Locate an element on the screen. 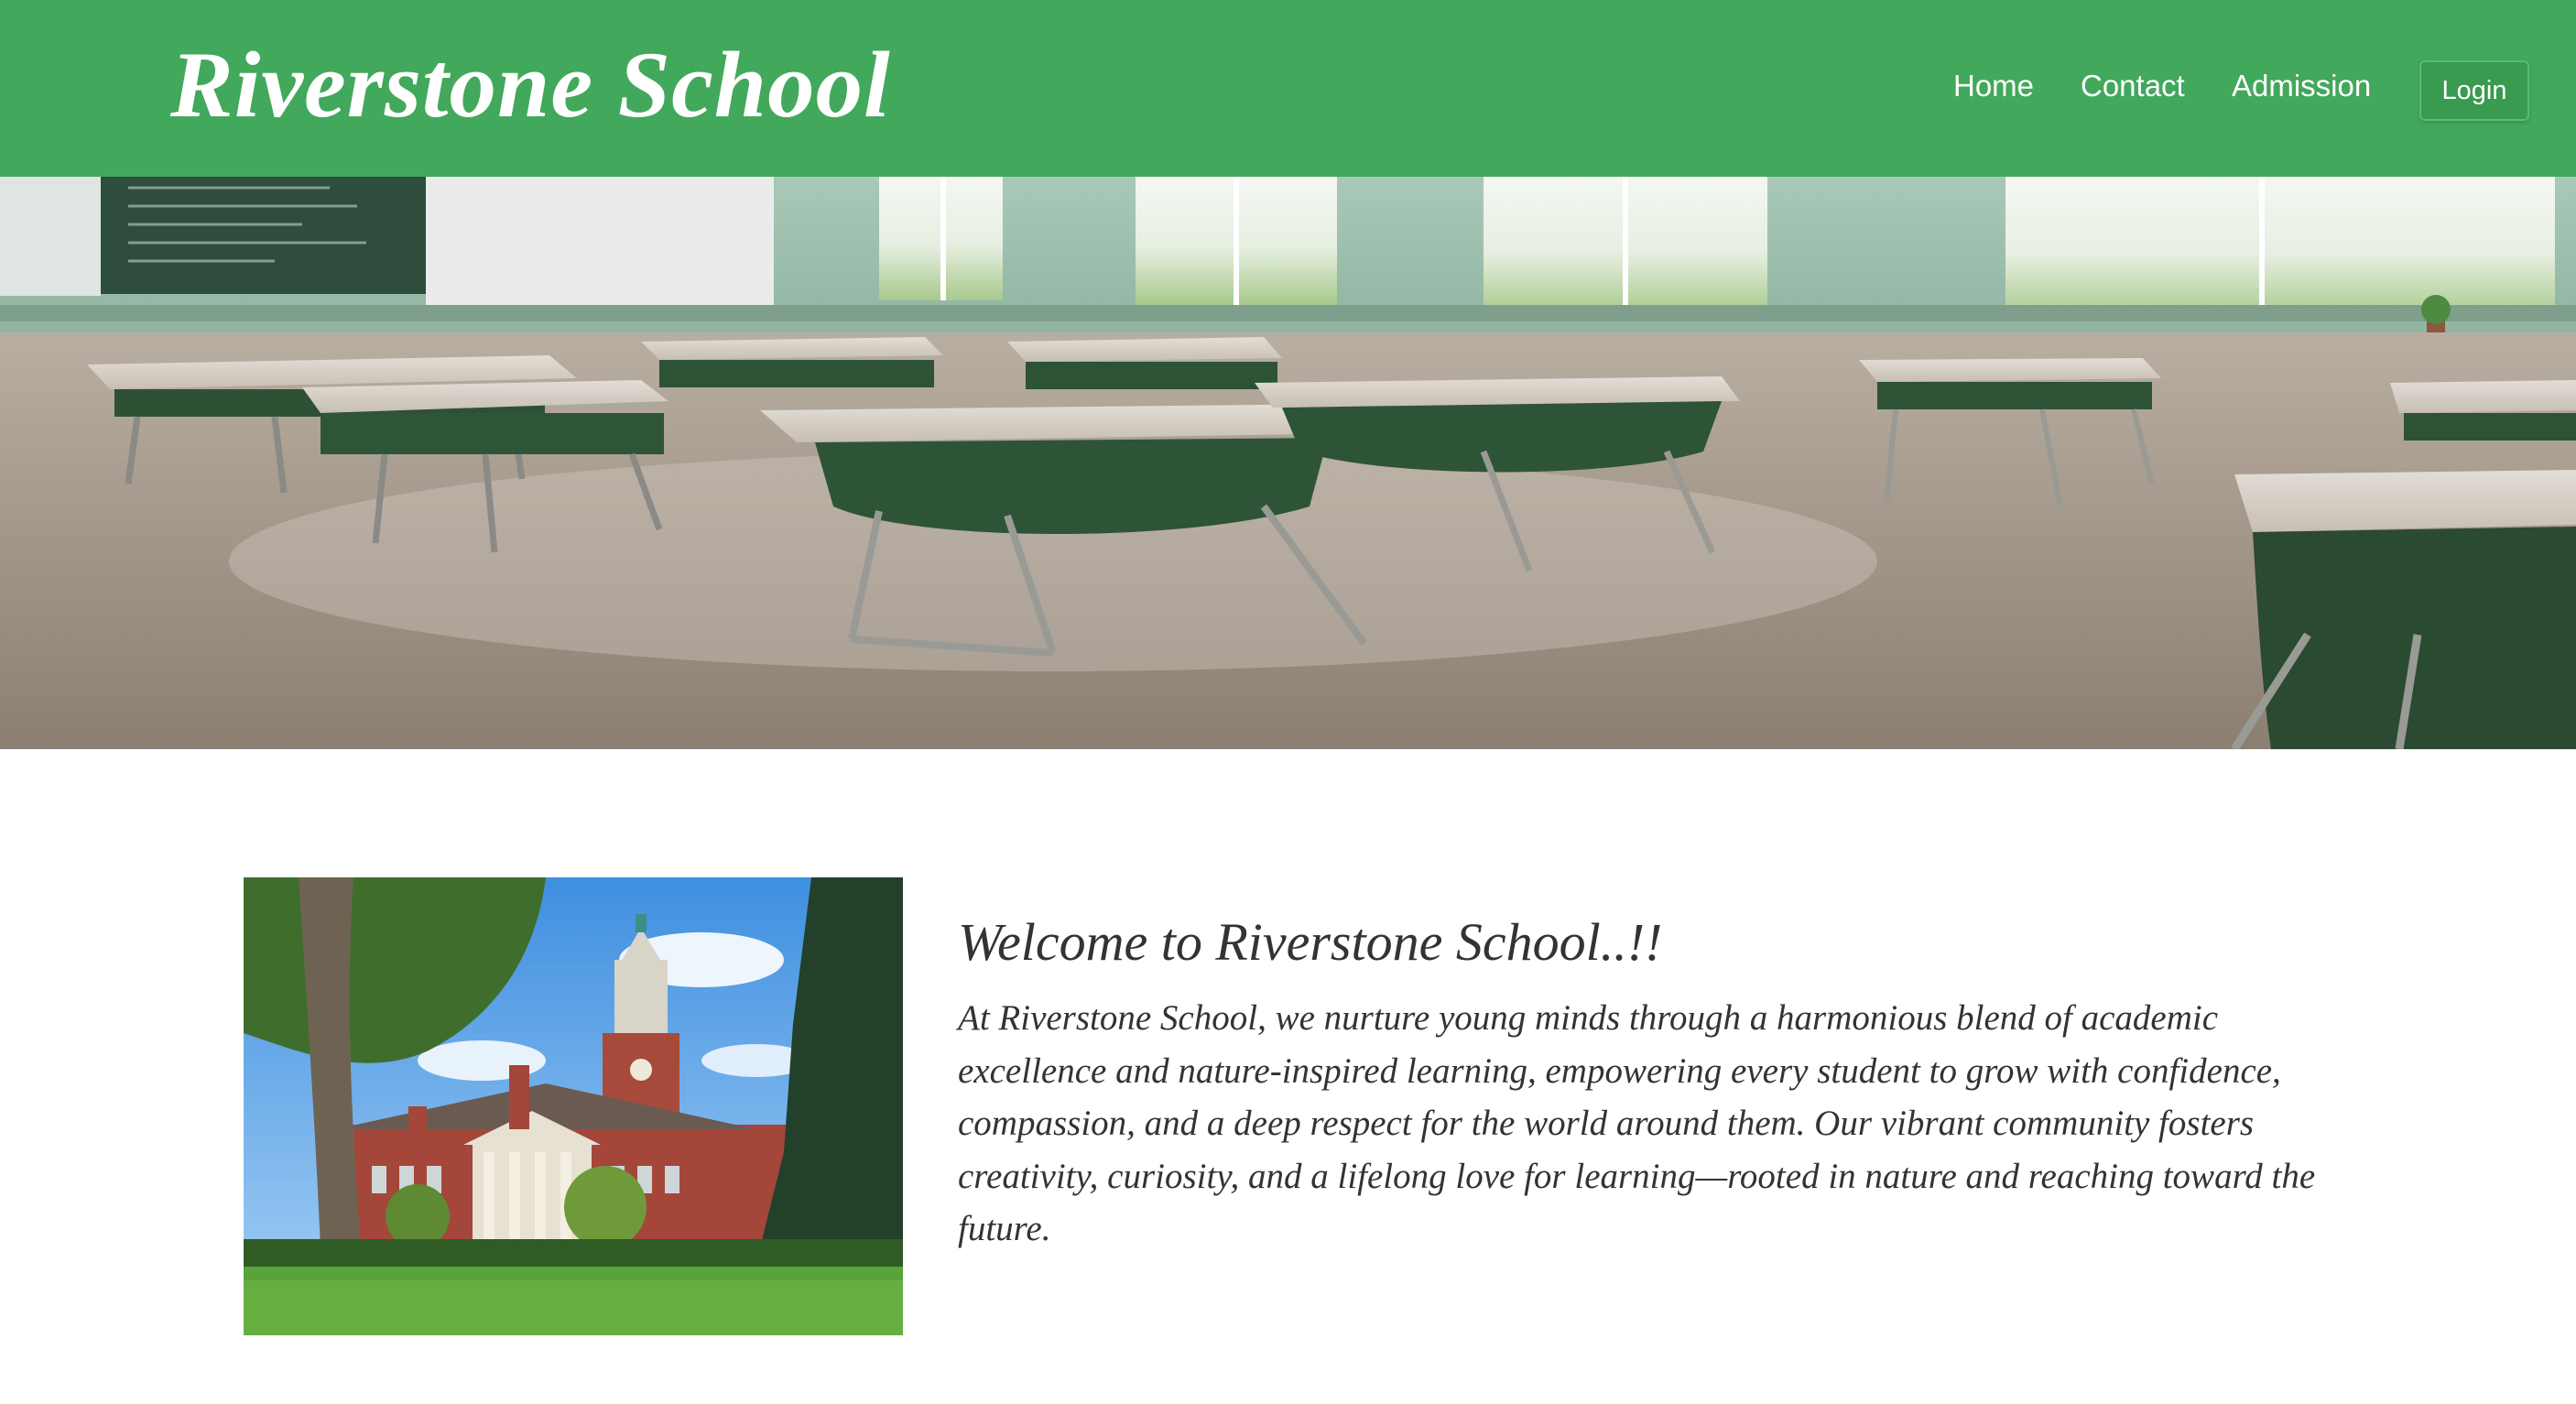 Image resolution: width=2576 pixels, height=1404 pixels. nav-link-admission: Admission is located at coordinates (2301, 86).